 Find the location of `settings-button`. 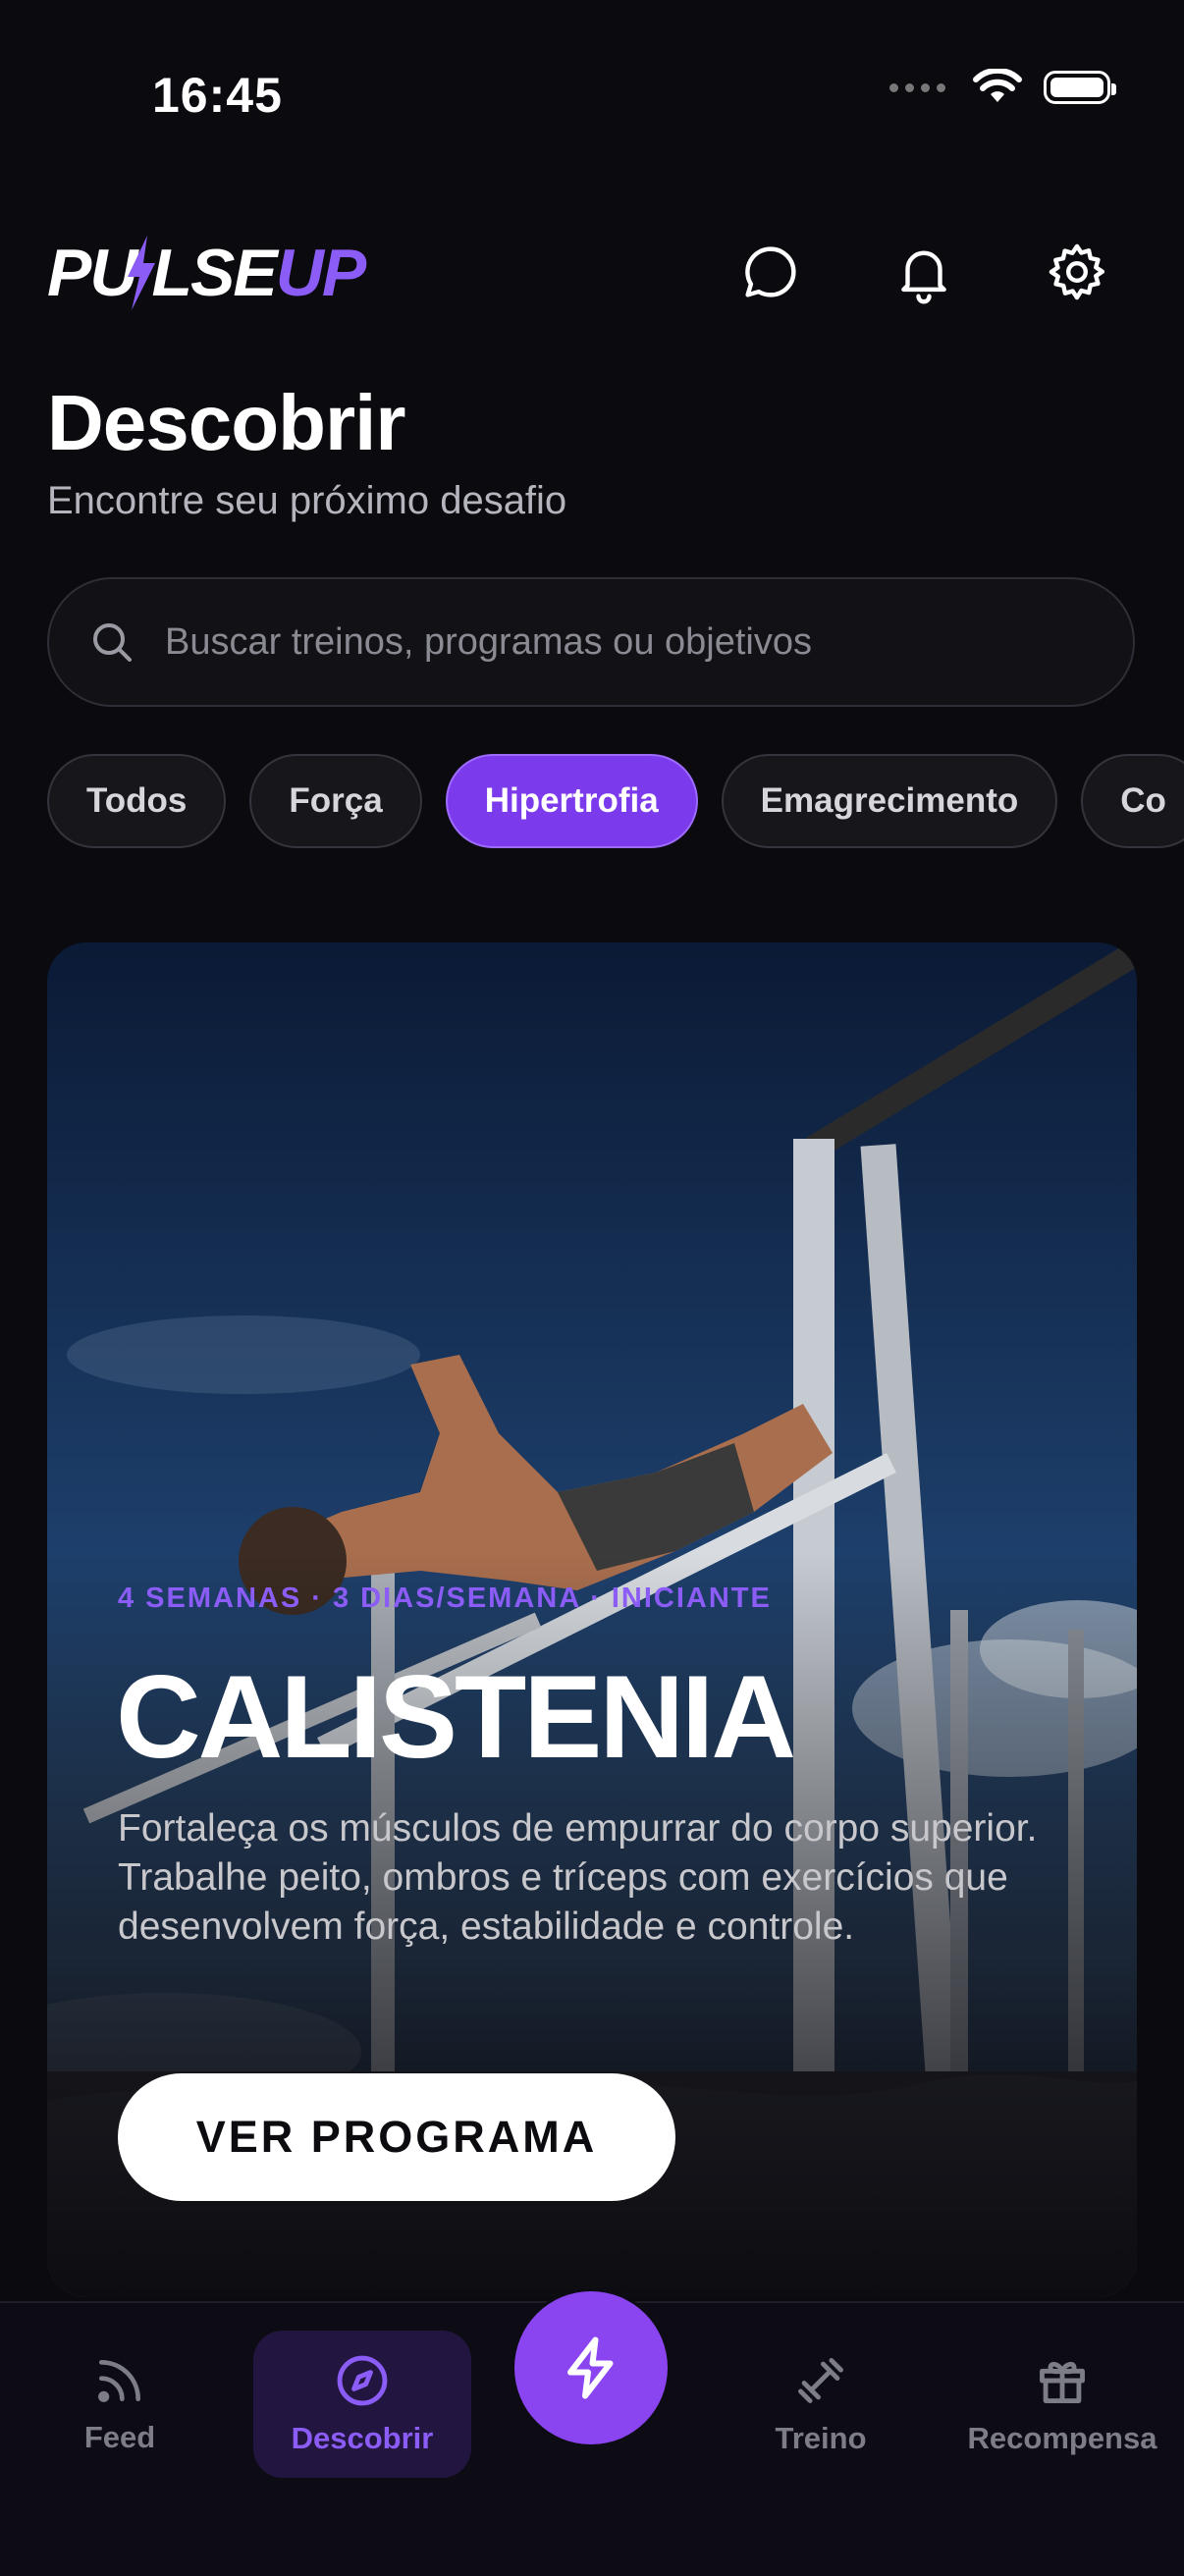

settings-button is located at coordinates (1077, 272).